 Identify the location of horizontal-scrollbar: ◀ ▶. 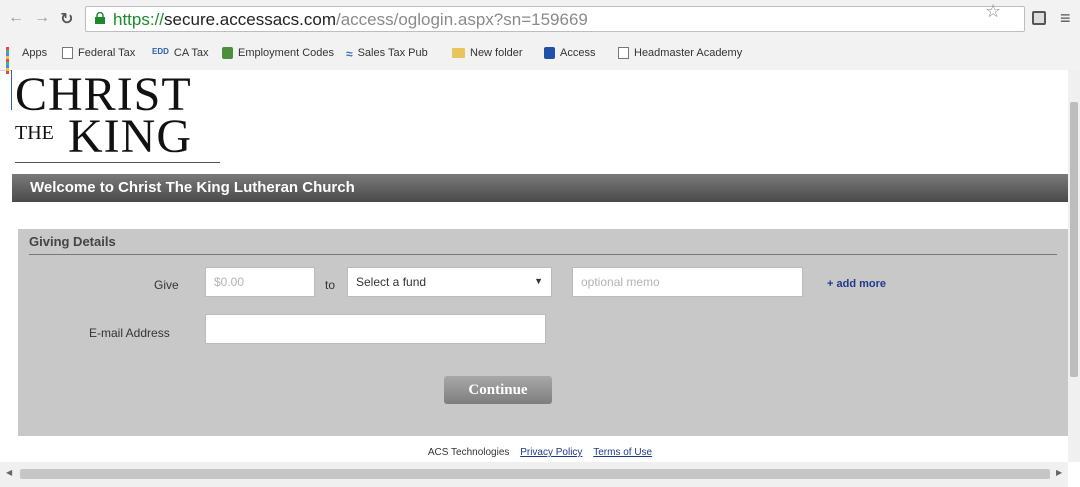
(534, 474).